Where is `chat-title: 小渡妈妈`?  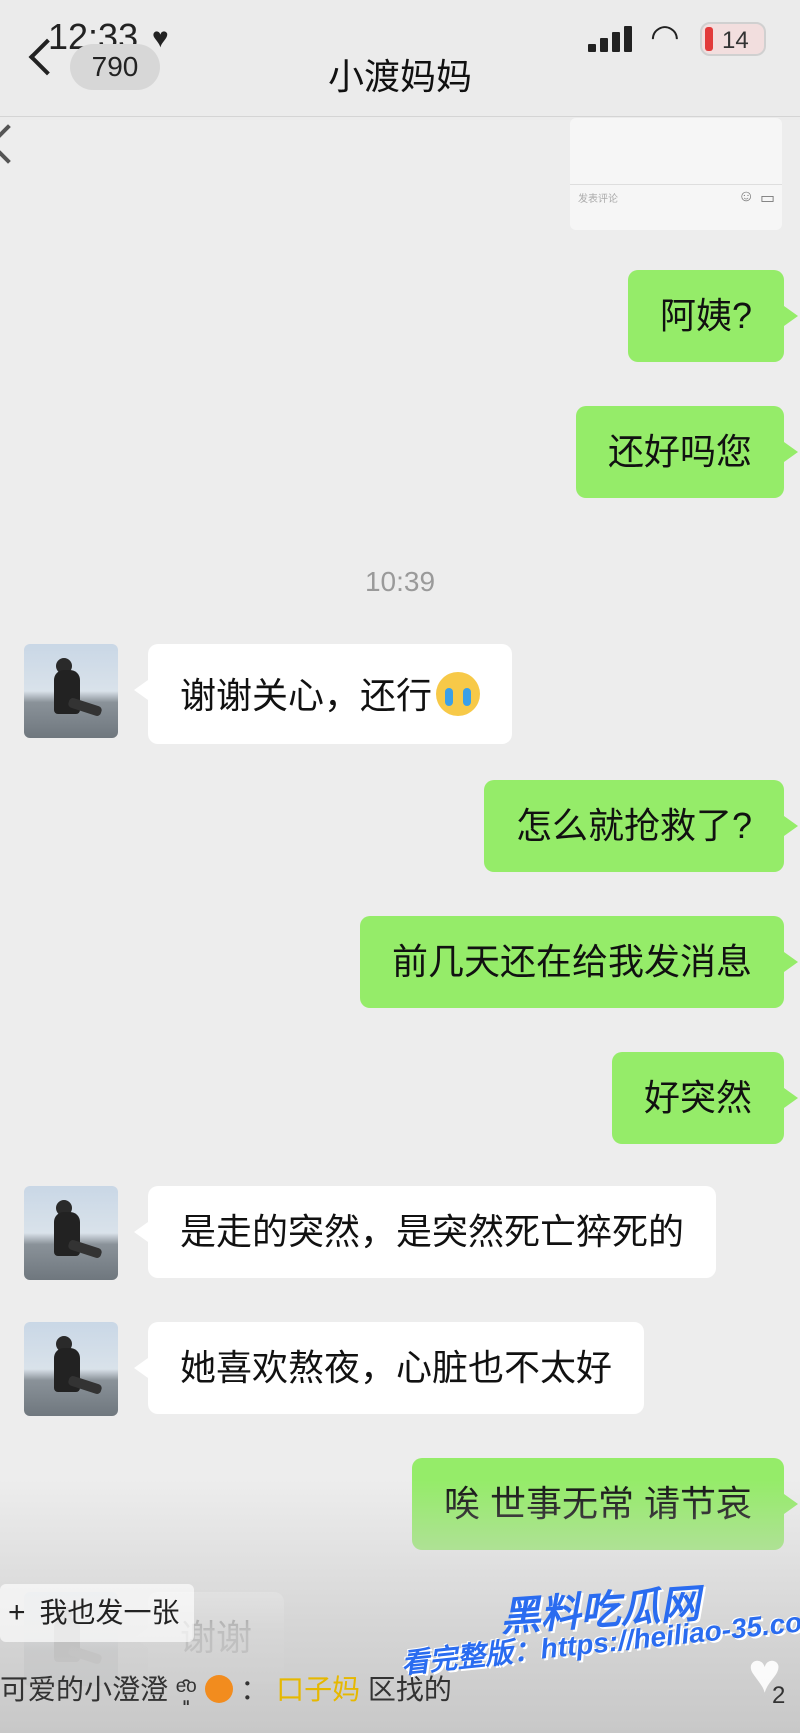
chat-title: 小渡妈妈 is located at coordinates (399, 76).